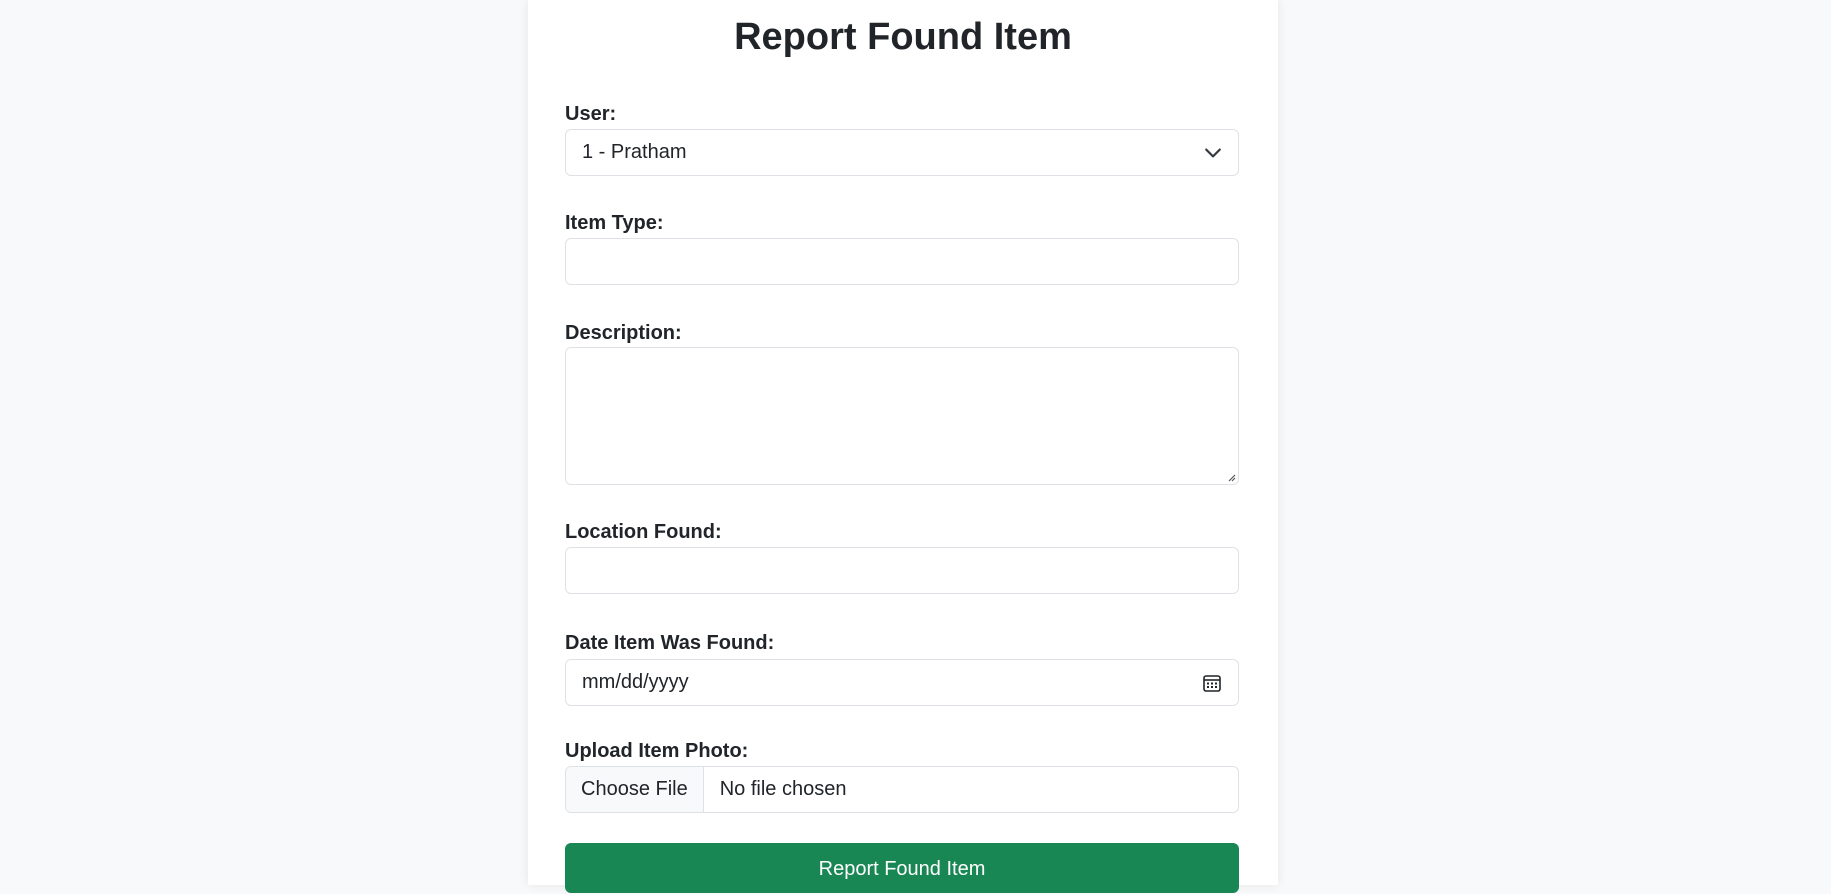 Image resolution: width=1831 pixels, height=894 pixels. I want to click on item-type-label: Item Type:, so click(614, 223).